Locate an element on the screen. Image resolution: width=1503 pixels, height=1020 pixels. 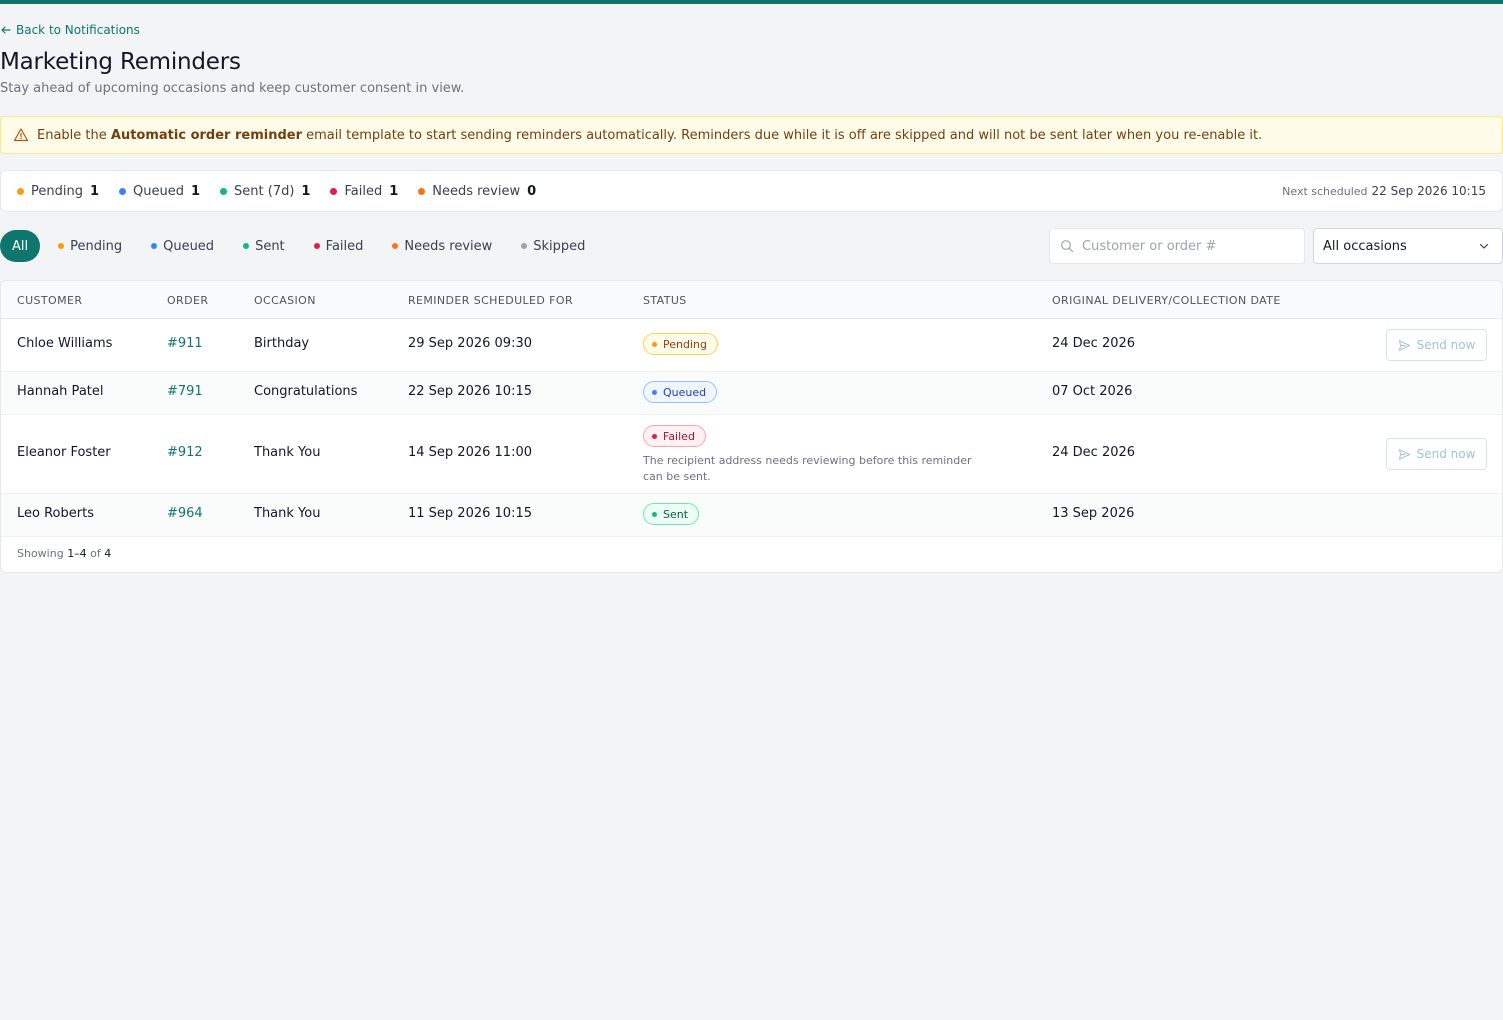
status-badge: Sent is located at coordinates (671, 514).